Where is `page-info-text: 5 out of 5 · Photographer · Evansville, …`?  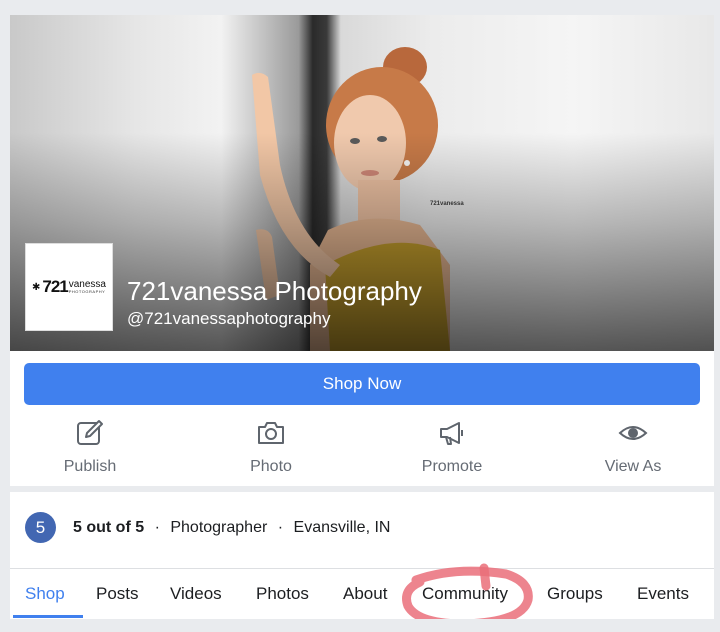
page-info-text: 5 out of 5 · Photographer · Evansville, … is located at coordinates (231, 528).